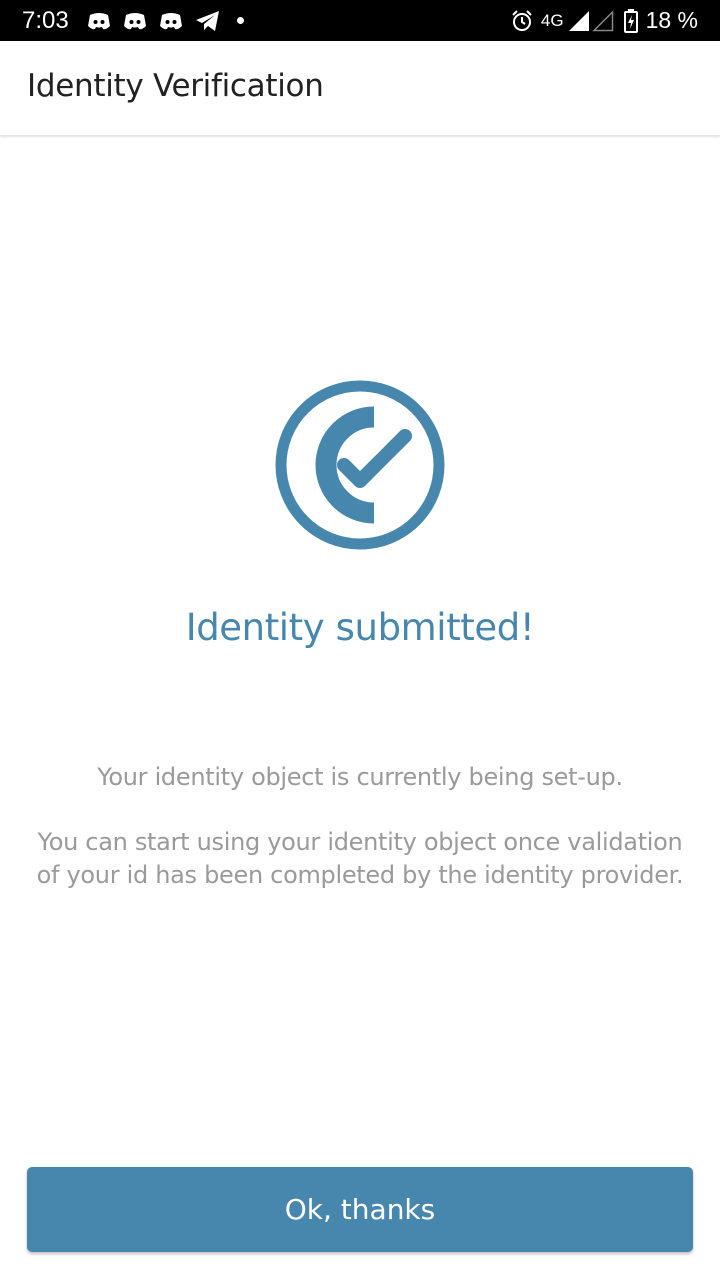 Image resolution: width=720 pixels, height=1280 pixels. Describe the element at coordinates (360, 627) in the screenshot. I see `success-headline: Identity submitted!` at that location.